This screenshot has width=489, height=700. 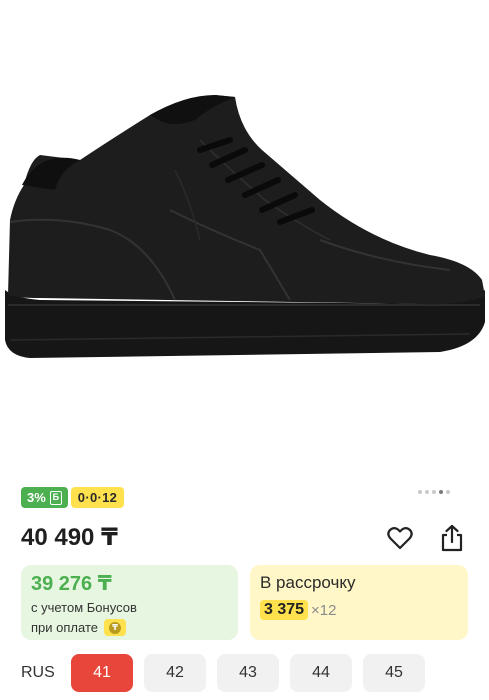 I want to click on gallery-dot-active, so click(x=441, y=492).